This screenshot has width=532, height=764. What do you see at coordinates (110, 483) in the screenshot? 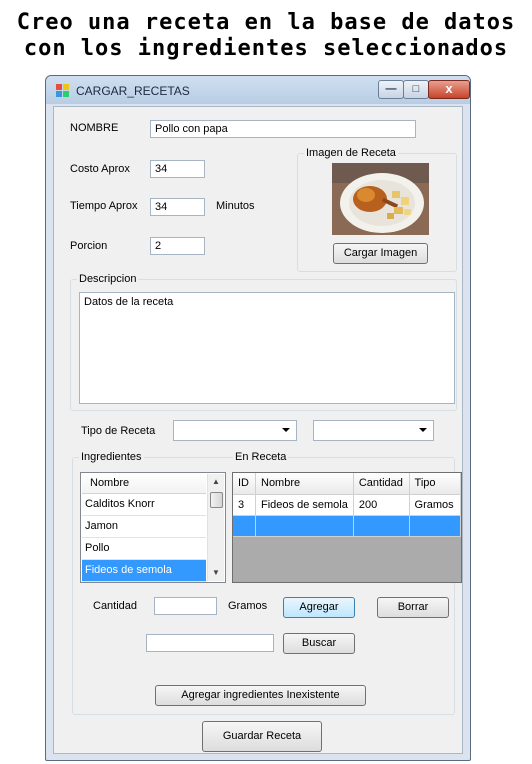
I see `ingredientes-column-header: Nombre` at bounding box center [110, 483].